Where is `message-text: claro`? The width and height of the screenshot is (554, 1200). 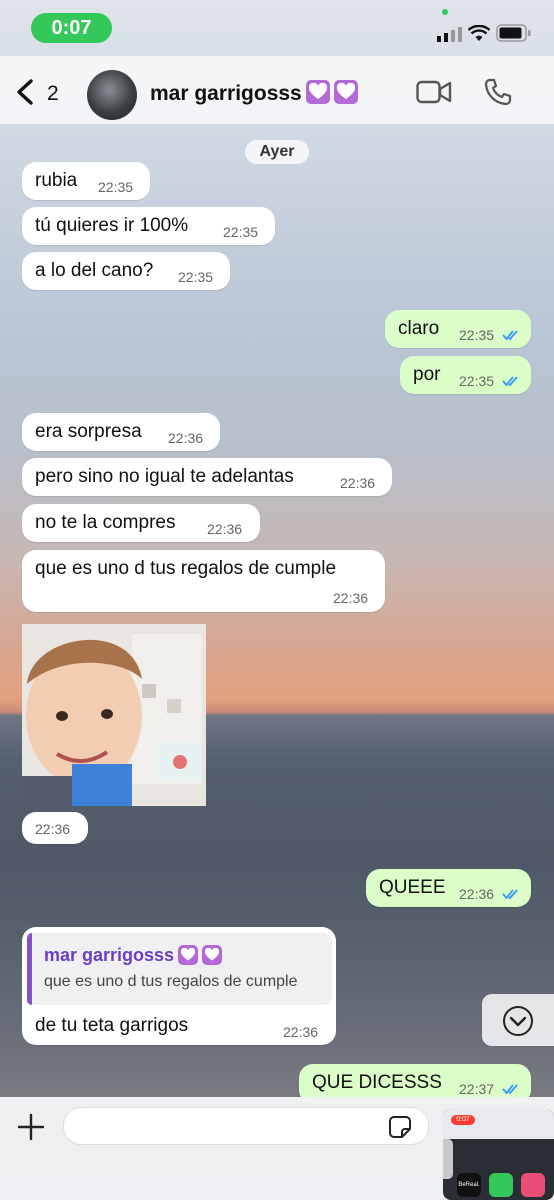
message-text: claro is located at coordinates (419, 328).